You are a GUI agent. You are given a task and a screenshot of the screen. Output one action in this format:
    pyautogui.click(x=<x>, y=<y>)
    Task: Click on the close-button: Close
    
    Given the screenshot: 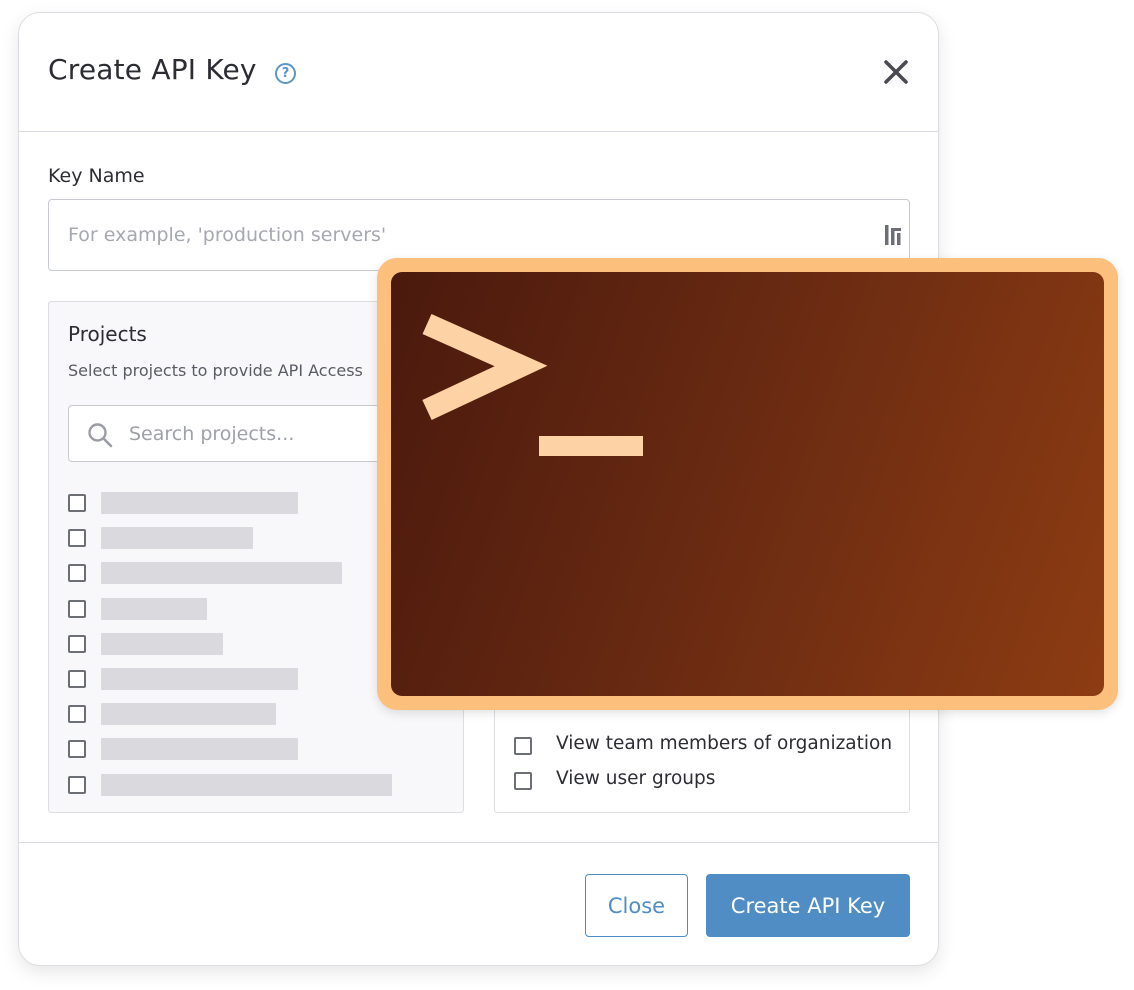 What is the action you would take?
    pyautogui.click(x=636, y=905)
    